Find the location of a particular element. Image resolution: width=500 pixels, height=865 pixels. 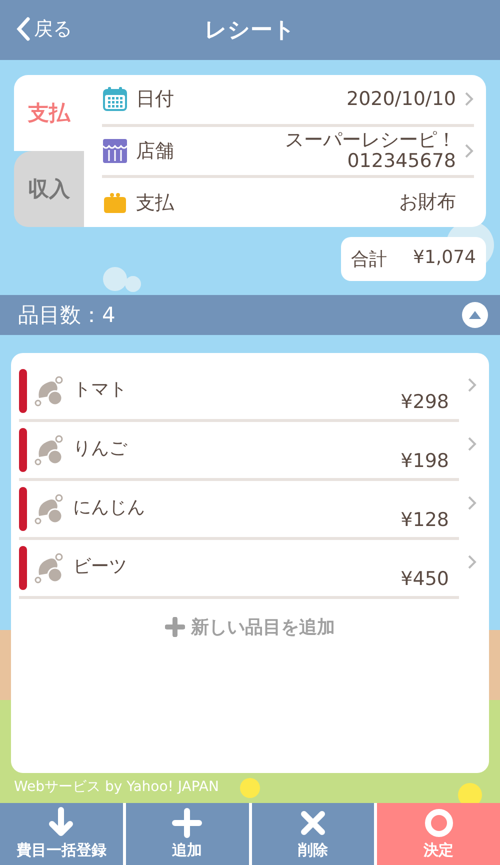

calendar-icon is located at coordinates (115, 99).